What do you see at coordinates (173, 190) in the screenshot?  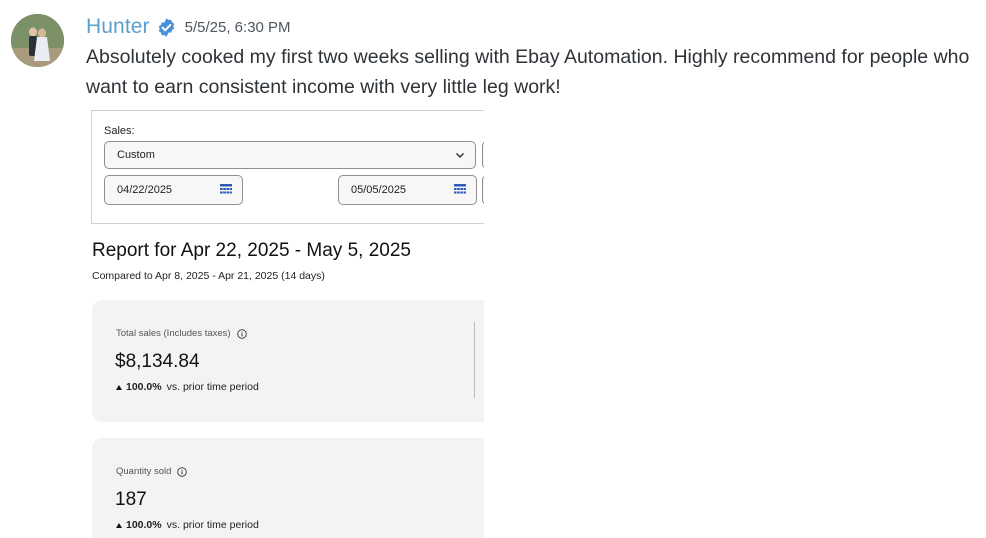 I see `start-date-field: 04/22/2025` at bounding box center [173, 190].